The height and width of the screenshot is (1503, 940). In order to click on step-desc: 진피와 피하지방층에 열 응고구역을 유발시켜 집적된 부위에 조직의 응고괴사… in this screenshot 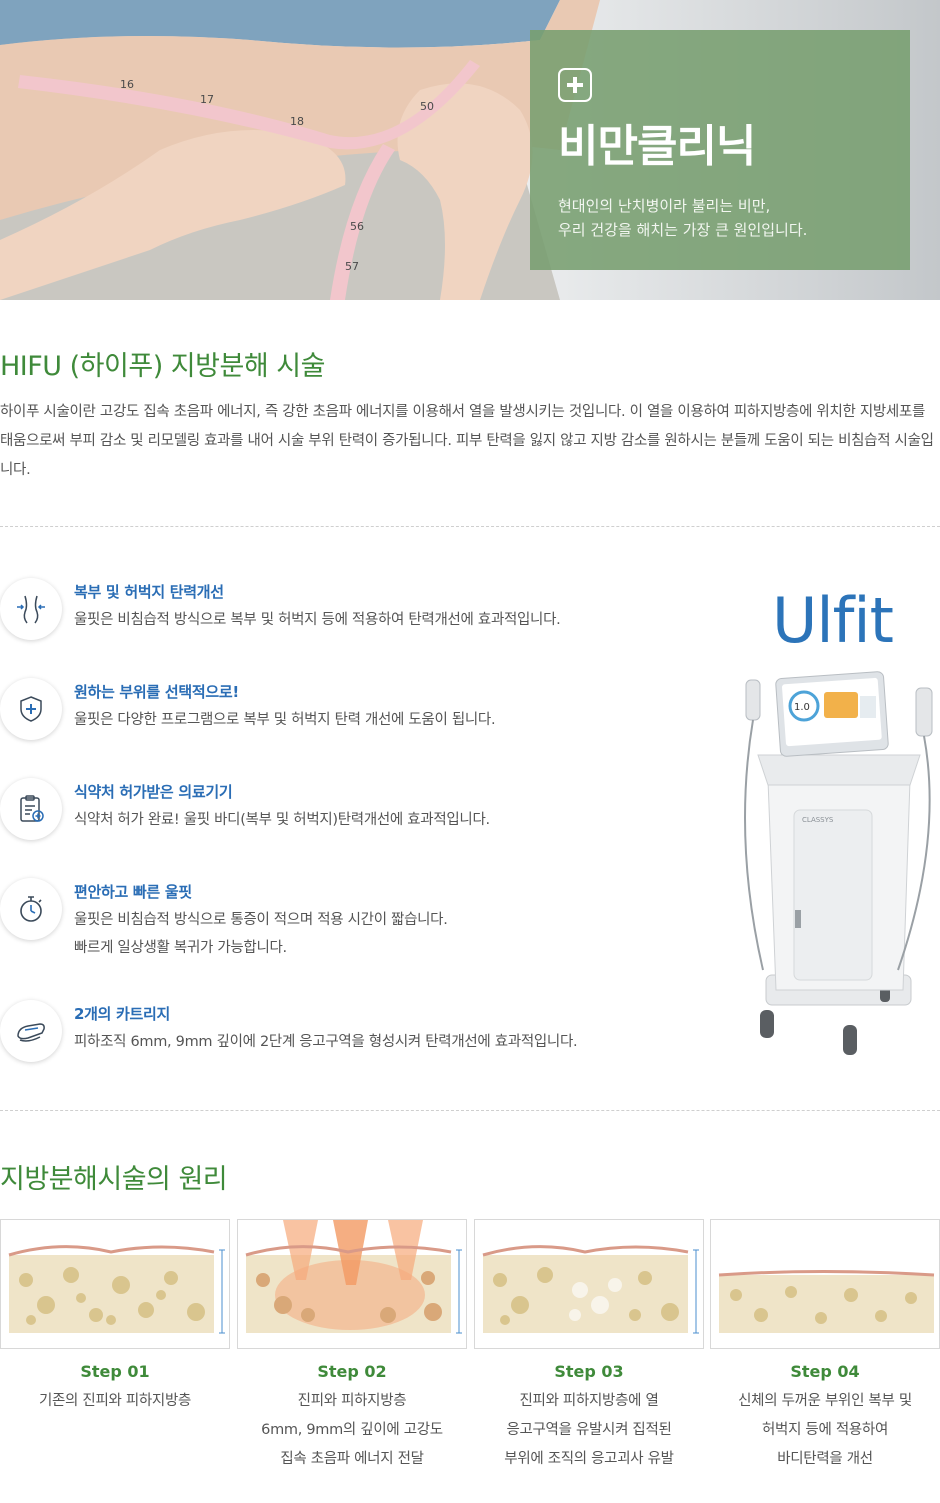, I will do `click(589, 1430)`.